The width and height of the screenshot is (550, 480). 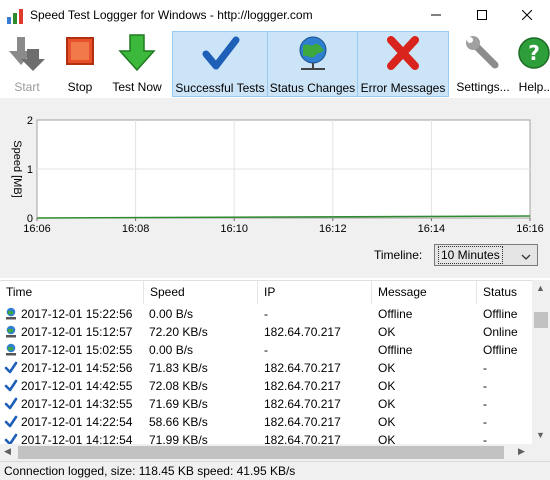 What do you see at coordinates (68, 422) in the screenshot?
I see `cell-time: 2017-12-01 14:22:54` at bounding box center [68, 422].